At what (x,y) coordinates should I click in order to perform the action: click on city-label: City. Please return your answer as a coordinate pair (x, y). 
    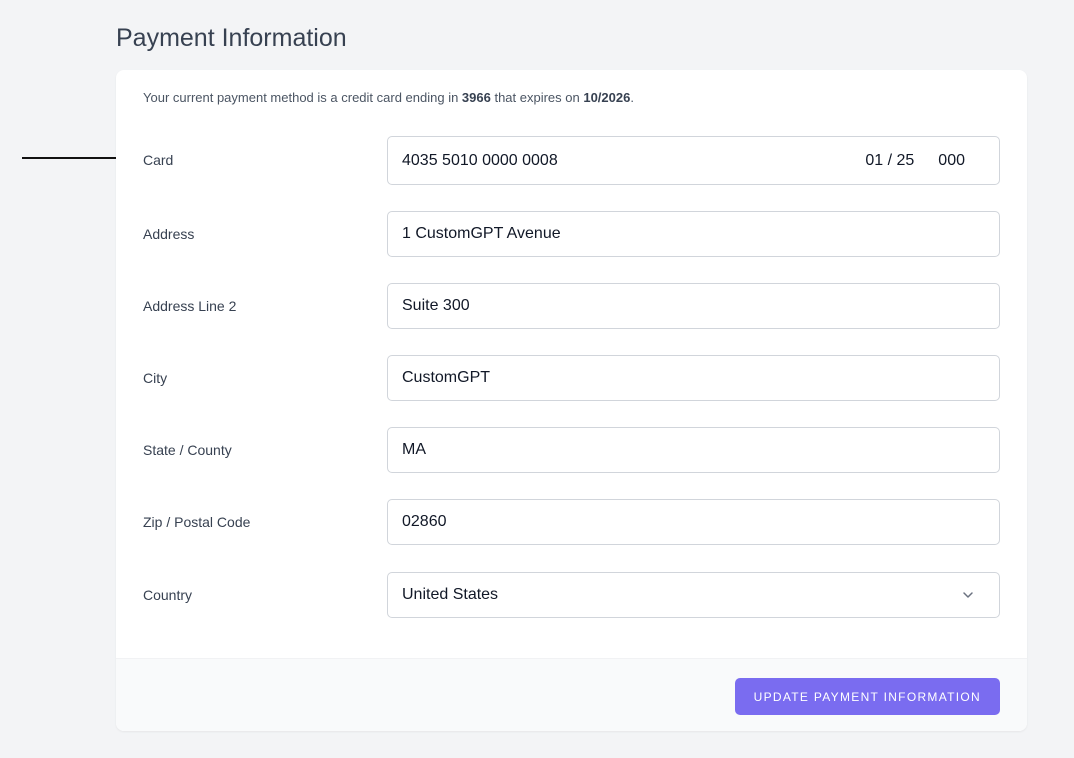
    Looking at the image, I should click on (155, 378).